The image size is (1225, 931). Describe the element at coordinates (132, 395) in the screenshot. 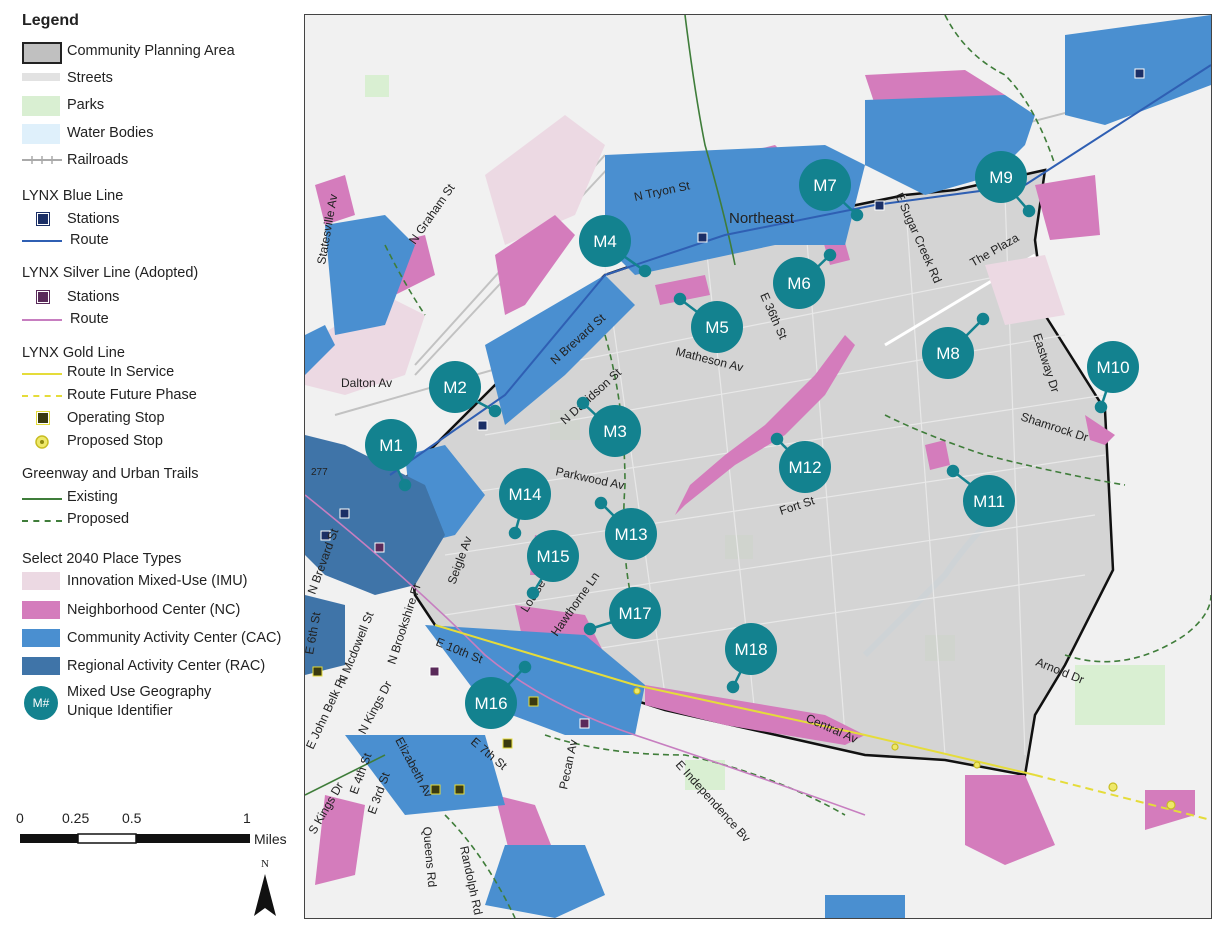

I see `legend-gold-future: Route Future Phase` at that location.